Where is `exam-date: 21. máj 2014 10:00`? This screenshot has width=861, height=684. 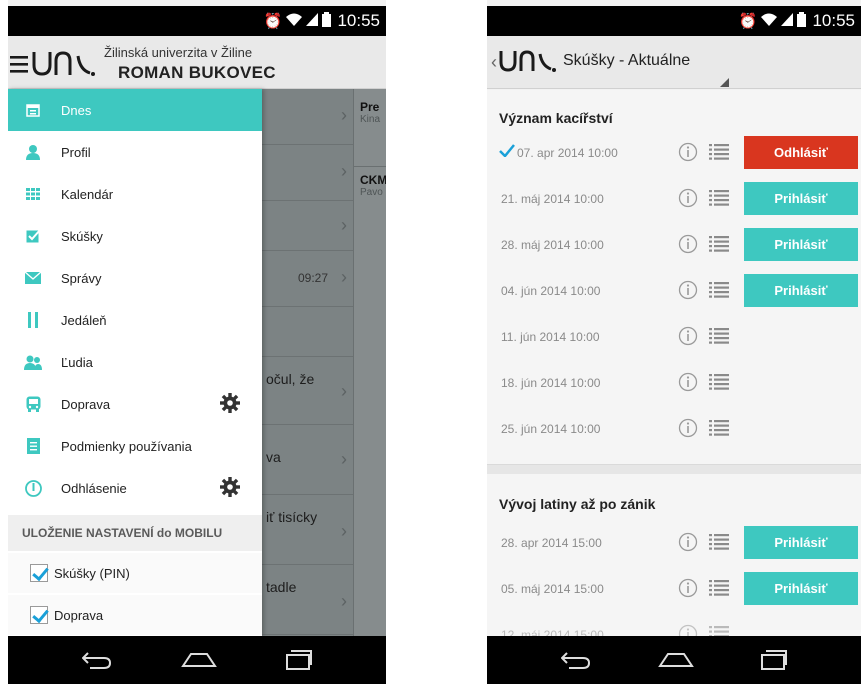
exam-date: 21. máj 2014 10:00 is located at coordinates (552, 199).